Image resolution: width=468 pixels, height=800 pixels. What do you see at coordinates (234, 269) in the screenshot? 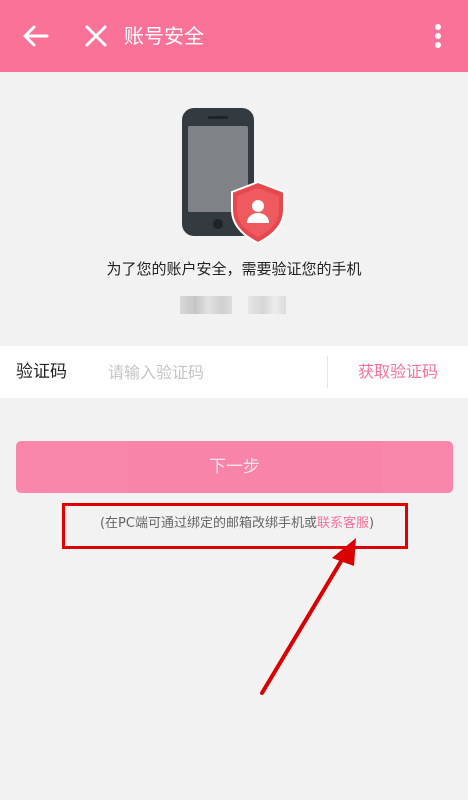
I see `verification-description: 为了您的账户安全，需要验证您的手机` at bounding box center [234, 269].